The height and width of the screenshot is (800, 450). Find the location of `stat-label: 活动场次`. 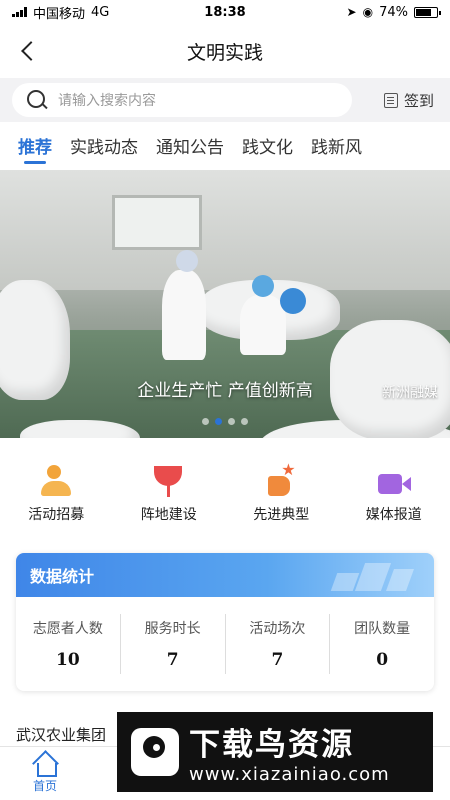

stat-label: 活动场次 is located at coordinates (277, 629).